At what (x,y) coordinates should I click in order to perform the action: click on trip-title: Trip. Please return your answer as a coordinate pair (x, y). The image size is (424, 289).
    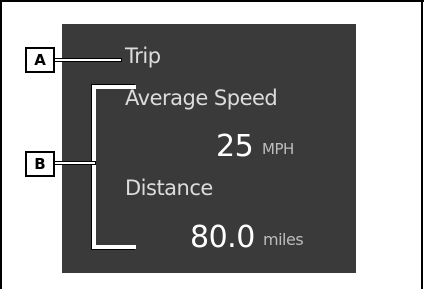
    Looking at the image, I should click on (143, 56).